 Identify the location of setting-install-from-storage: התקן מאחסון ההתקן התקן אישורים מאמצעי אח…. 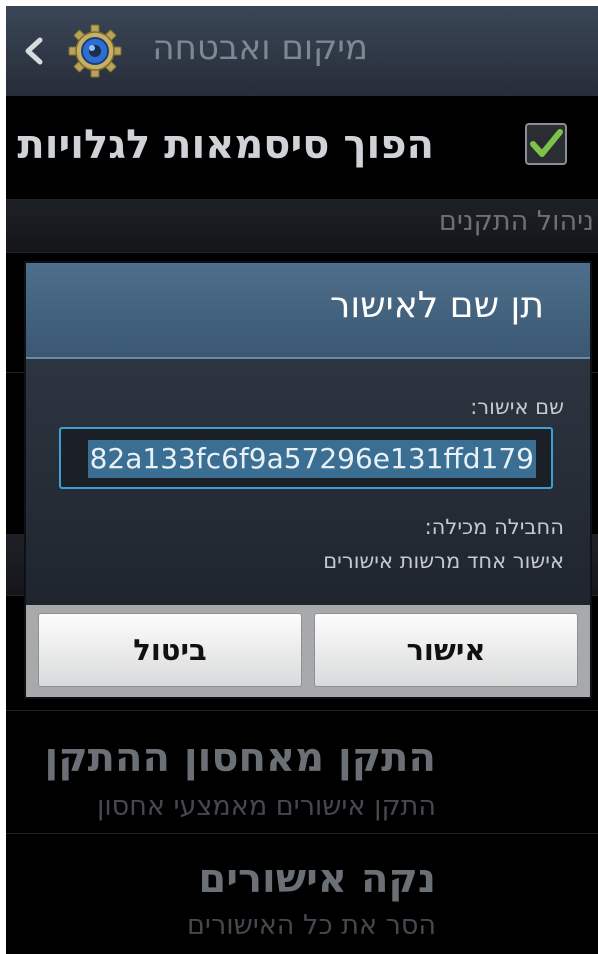
(302, 772).